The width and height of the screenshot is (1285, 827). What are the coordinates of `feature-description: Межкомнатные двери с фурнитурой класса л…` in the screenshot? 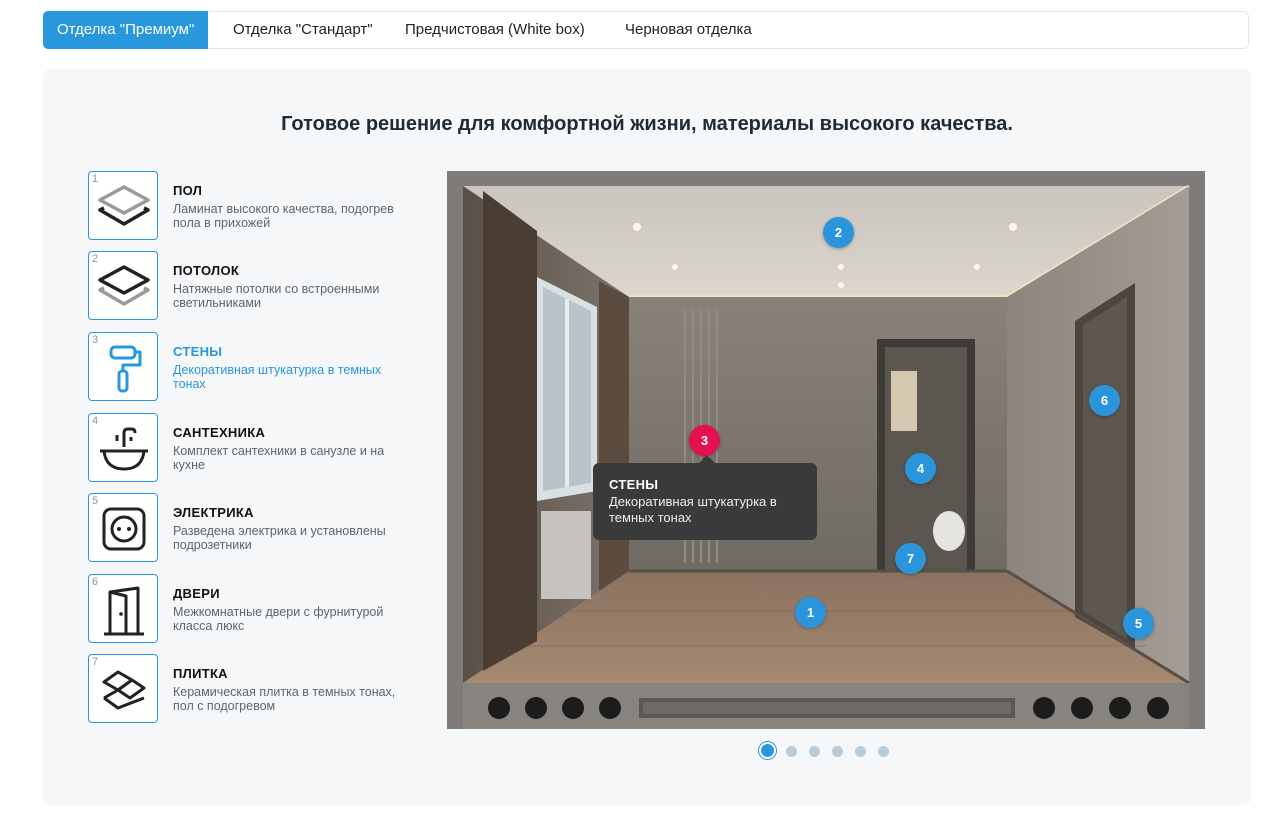 It's located at (278, 619).